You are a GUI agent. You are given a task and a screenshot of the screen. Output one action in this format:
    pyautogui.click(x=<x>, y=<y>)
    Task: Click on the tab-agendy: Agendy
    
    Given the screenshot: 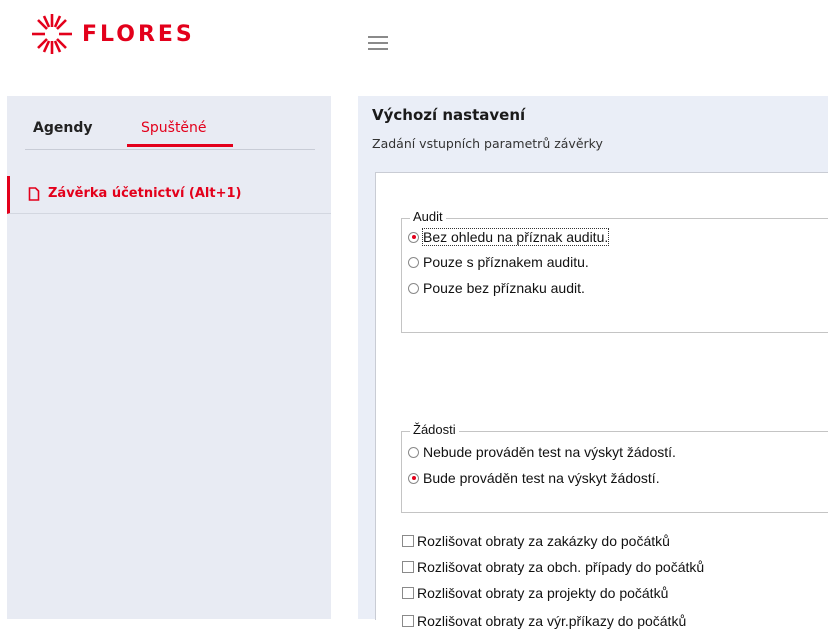 What is the action you would take?
    pyautogui.click(x=62, y=128)
    